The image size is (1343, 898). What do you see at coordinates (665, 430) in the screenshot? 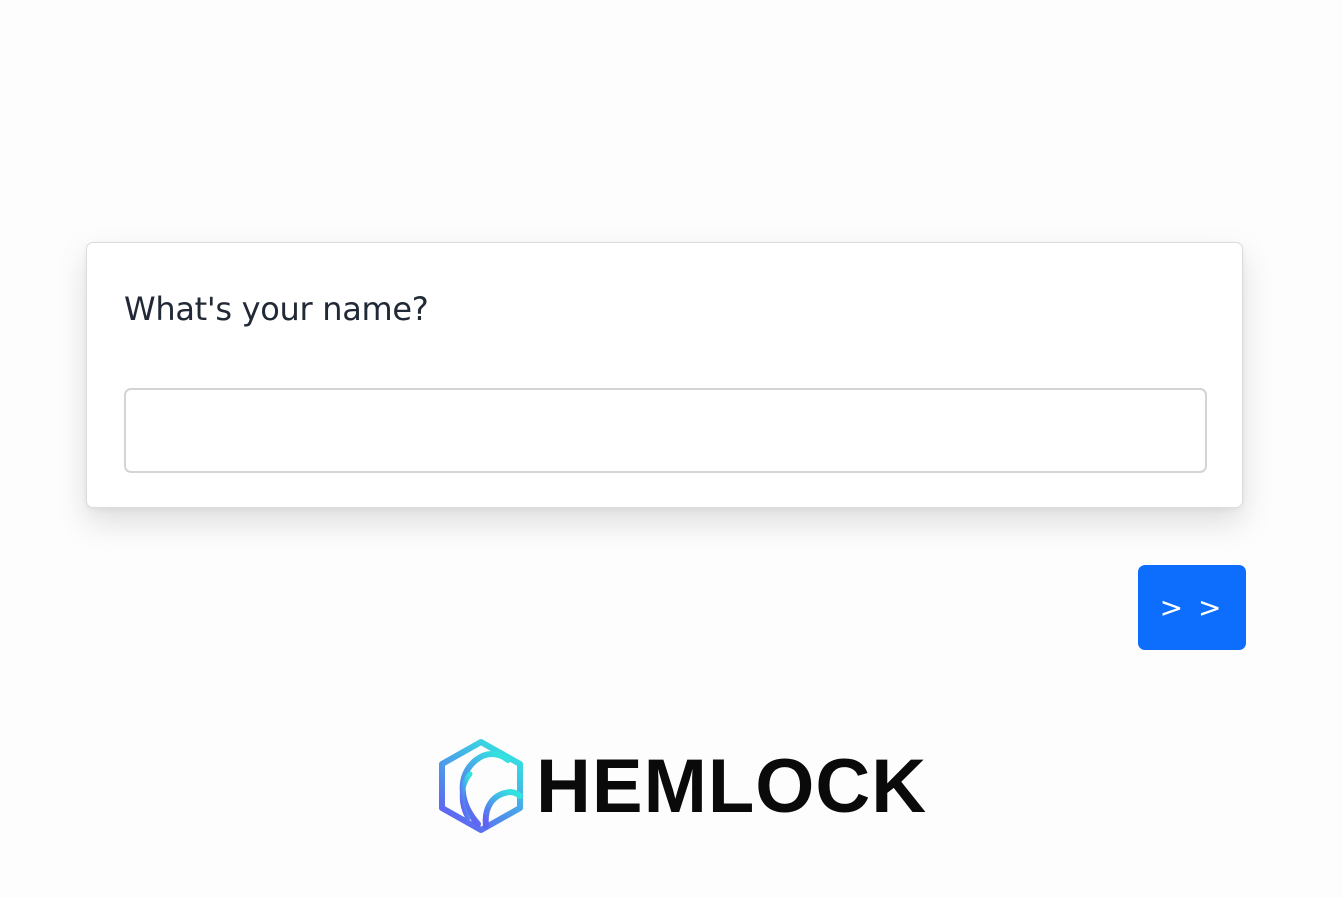
I see `name-input` at bounding box center [665, 430].